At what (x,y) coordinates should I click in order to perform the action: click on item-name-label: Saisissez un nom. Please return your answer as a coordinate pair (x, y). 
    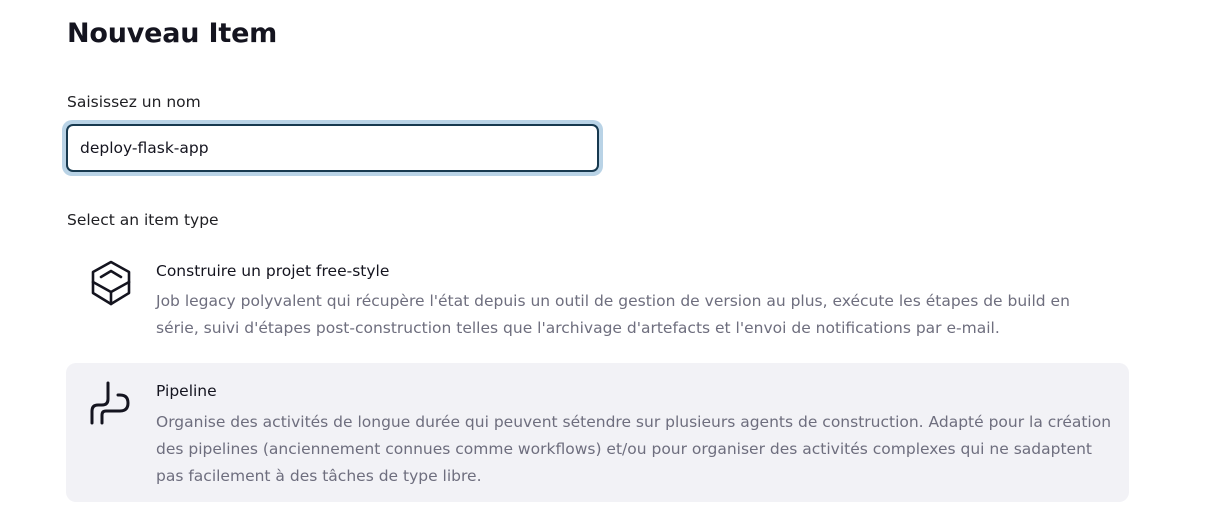
    Looking at the image, I should click on (134, 102).